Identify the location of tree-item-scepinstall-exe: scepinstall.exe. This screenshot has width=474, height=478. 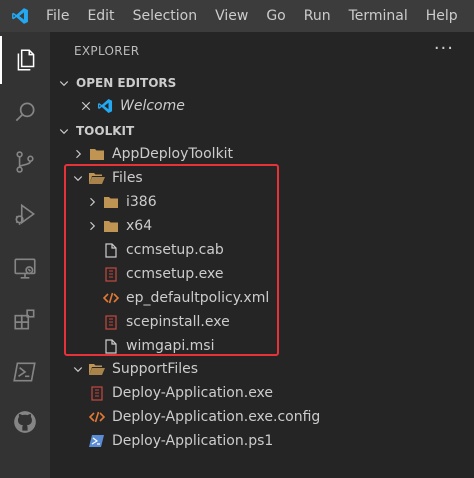
(262, 322).